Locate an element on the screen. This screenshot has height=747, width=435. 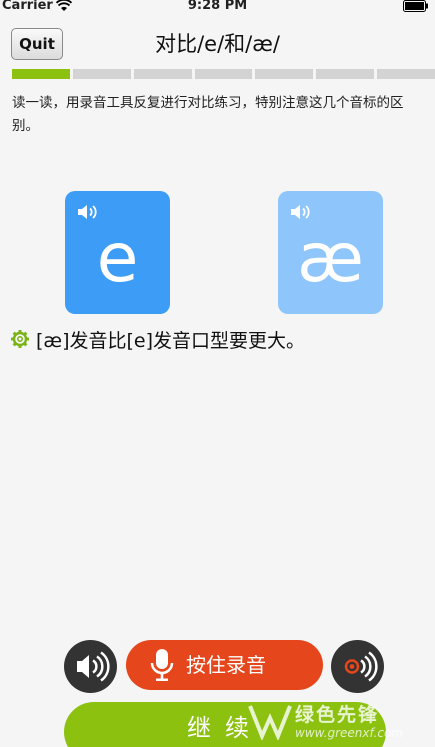
battery-icon is located at coordinates (415, 6).